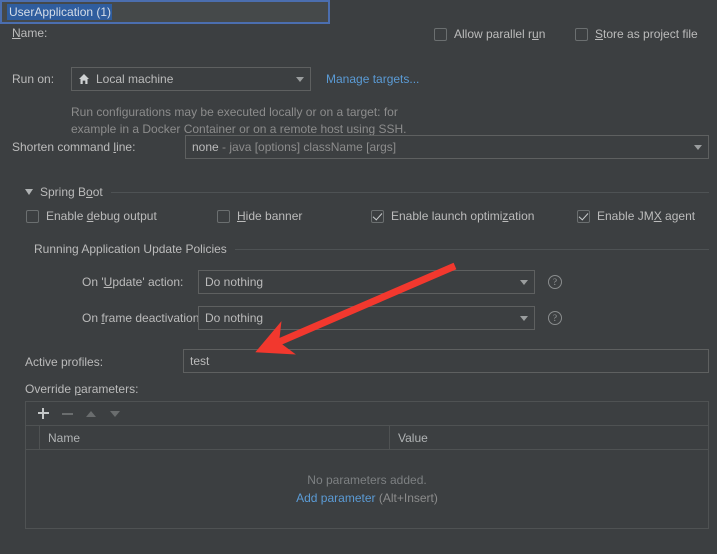 The height and width of the screenshot is (554, 717). I want to click on run-on-label: Run on:, so click(33, 79).